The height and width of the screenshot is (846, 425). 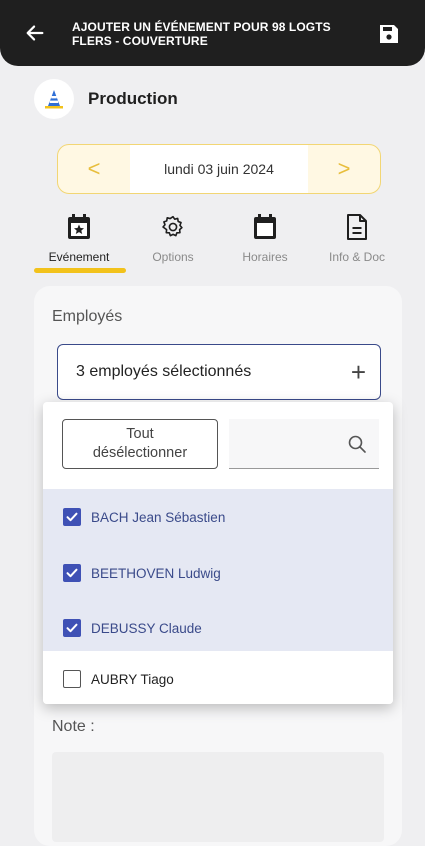 I want to click on deselect-label-line1: Tout, so click(x=140, y=434).